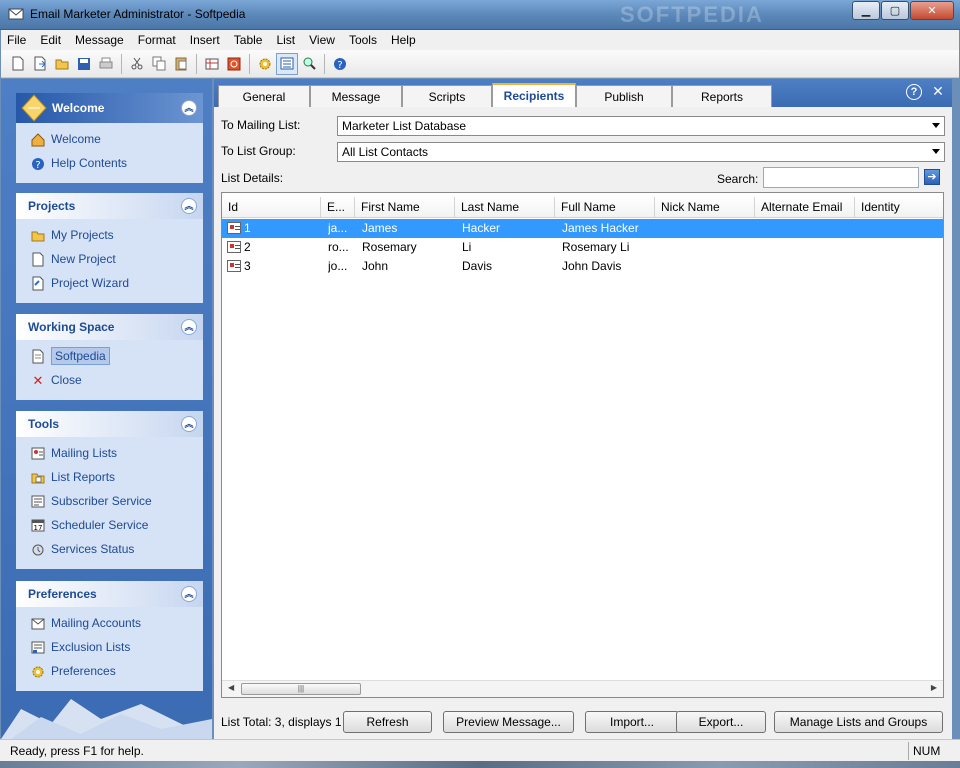  Describe the element at coordinates (914, 92) in the screenshot. I see `help-icon: ?` at that location.